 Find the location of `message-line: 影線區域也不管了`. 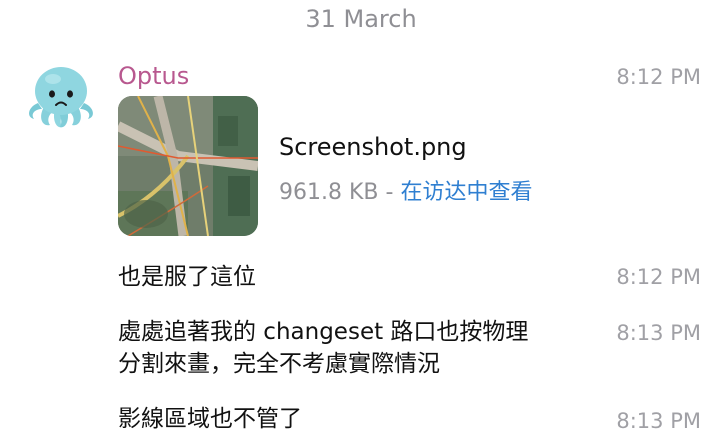

message-line: 影線區域也不管了 is located at coordinates (210, 419).